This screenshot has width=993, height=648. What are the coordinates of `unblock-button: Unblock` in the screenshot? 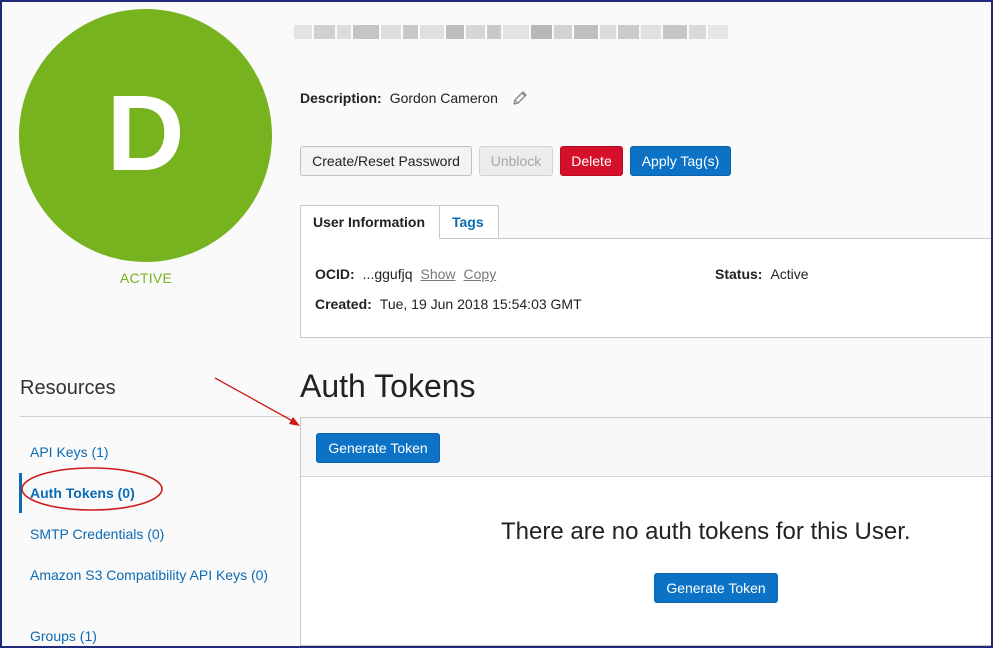 It's located at (516, 161).